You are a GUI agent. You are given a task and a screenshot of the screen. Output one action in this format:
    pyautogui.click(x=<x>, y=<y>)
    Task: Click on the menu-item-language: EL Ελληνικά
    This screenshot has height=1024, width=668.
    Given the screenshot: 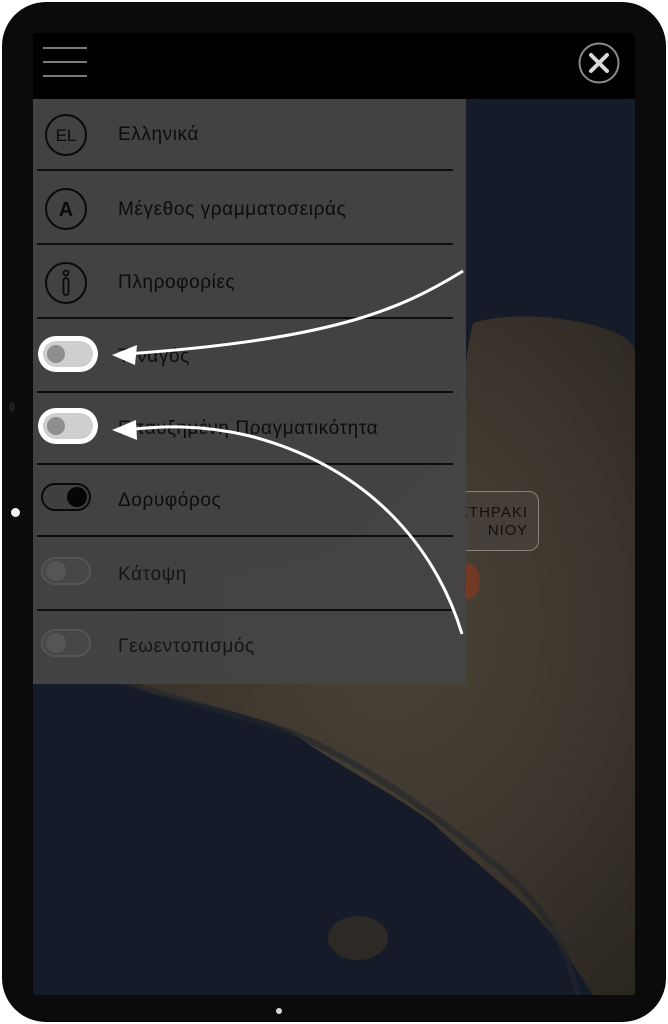 What is the action you would take?
    pyautogui.click(x=245, y=135)
    